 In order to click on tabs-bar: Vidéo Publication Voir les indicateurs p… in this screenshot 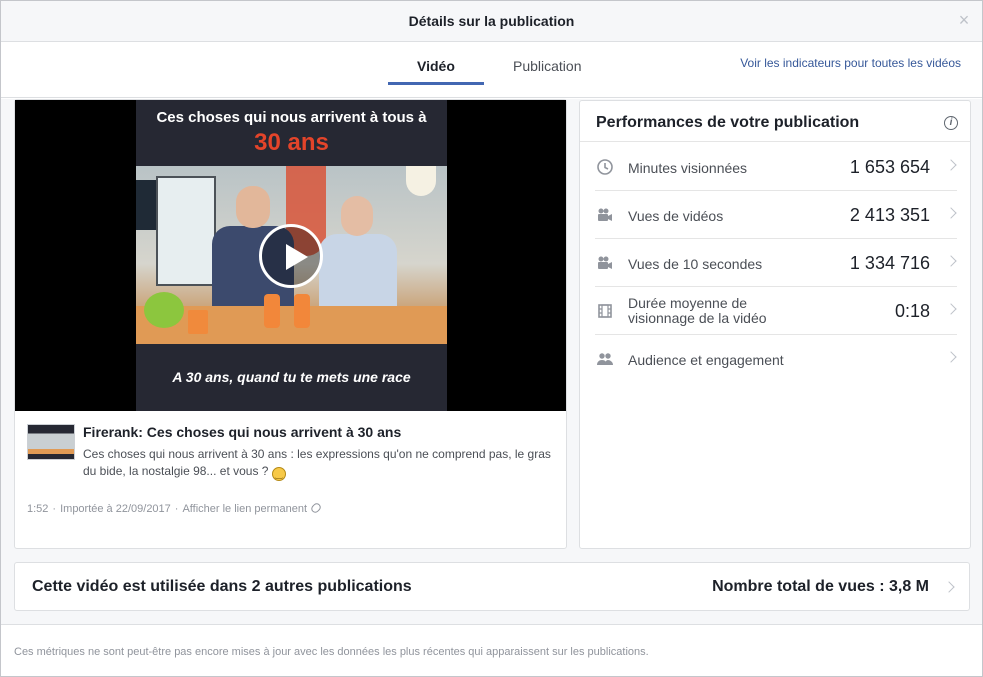, I will do `click(491, 70)`.